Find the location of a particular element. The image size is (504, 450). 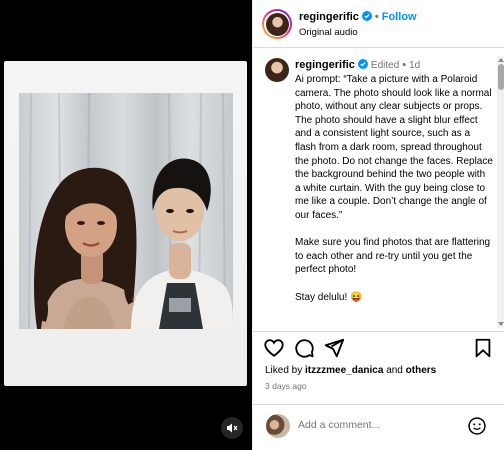

speaker-muted-icon is located at coordinates (232, 428).